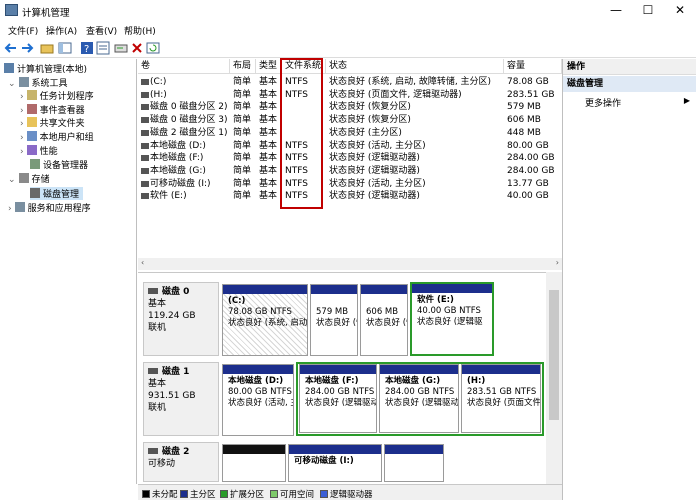  What do you see at coordinates (648, 11) in the screenshot?
I see `maximize-button: ☐` at bounding box center [648, 11].